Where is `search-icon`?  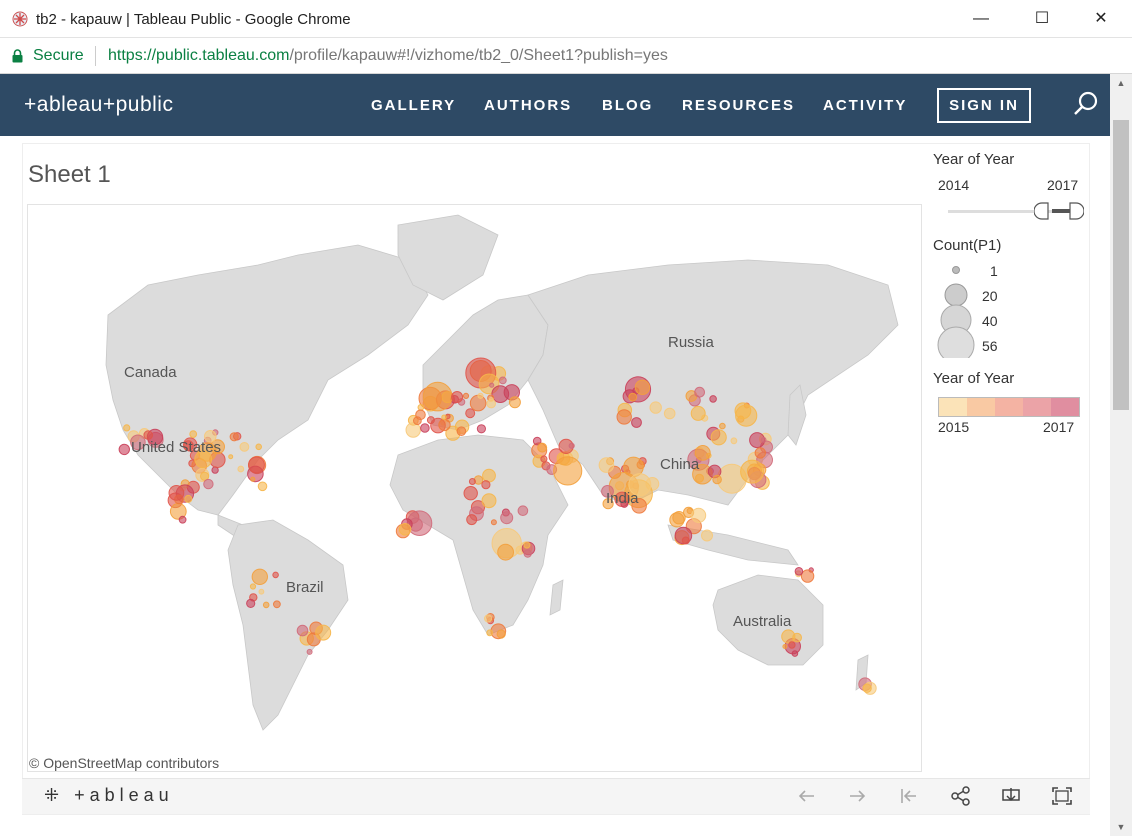
search-icon is located at coordinates (1086, 104).